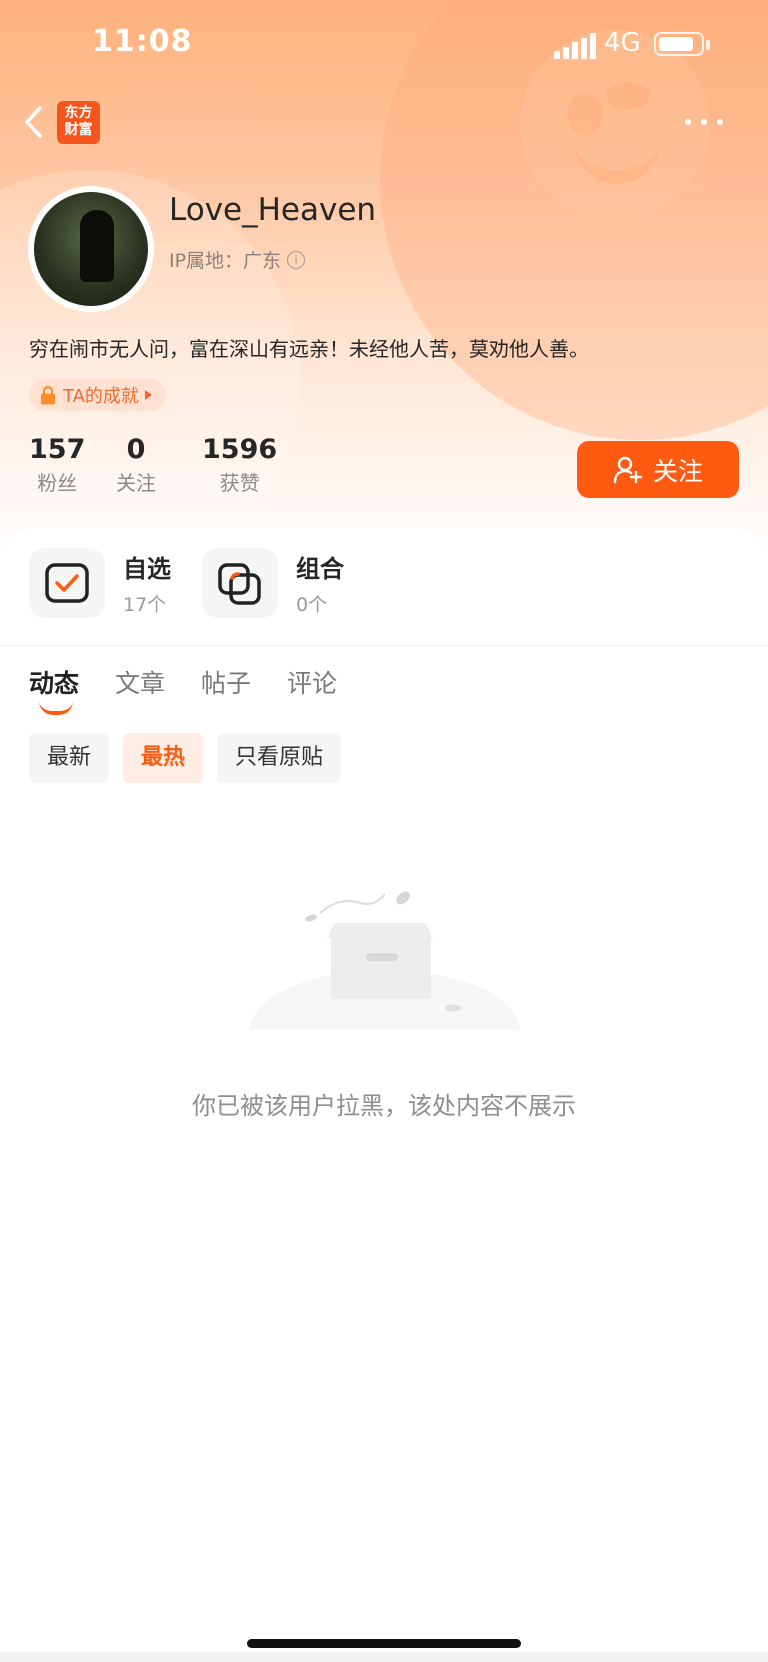 This screenshot has height=1662, width=768. I want to click on chevron-right-icon, so click(148, 395).